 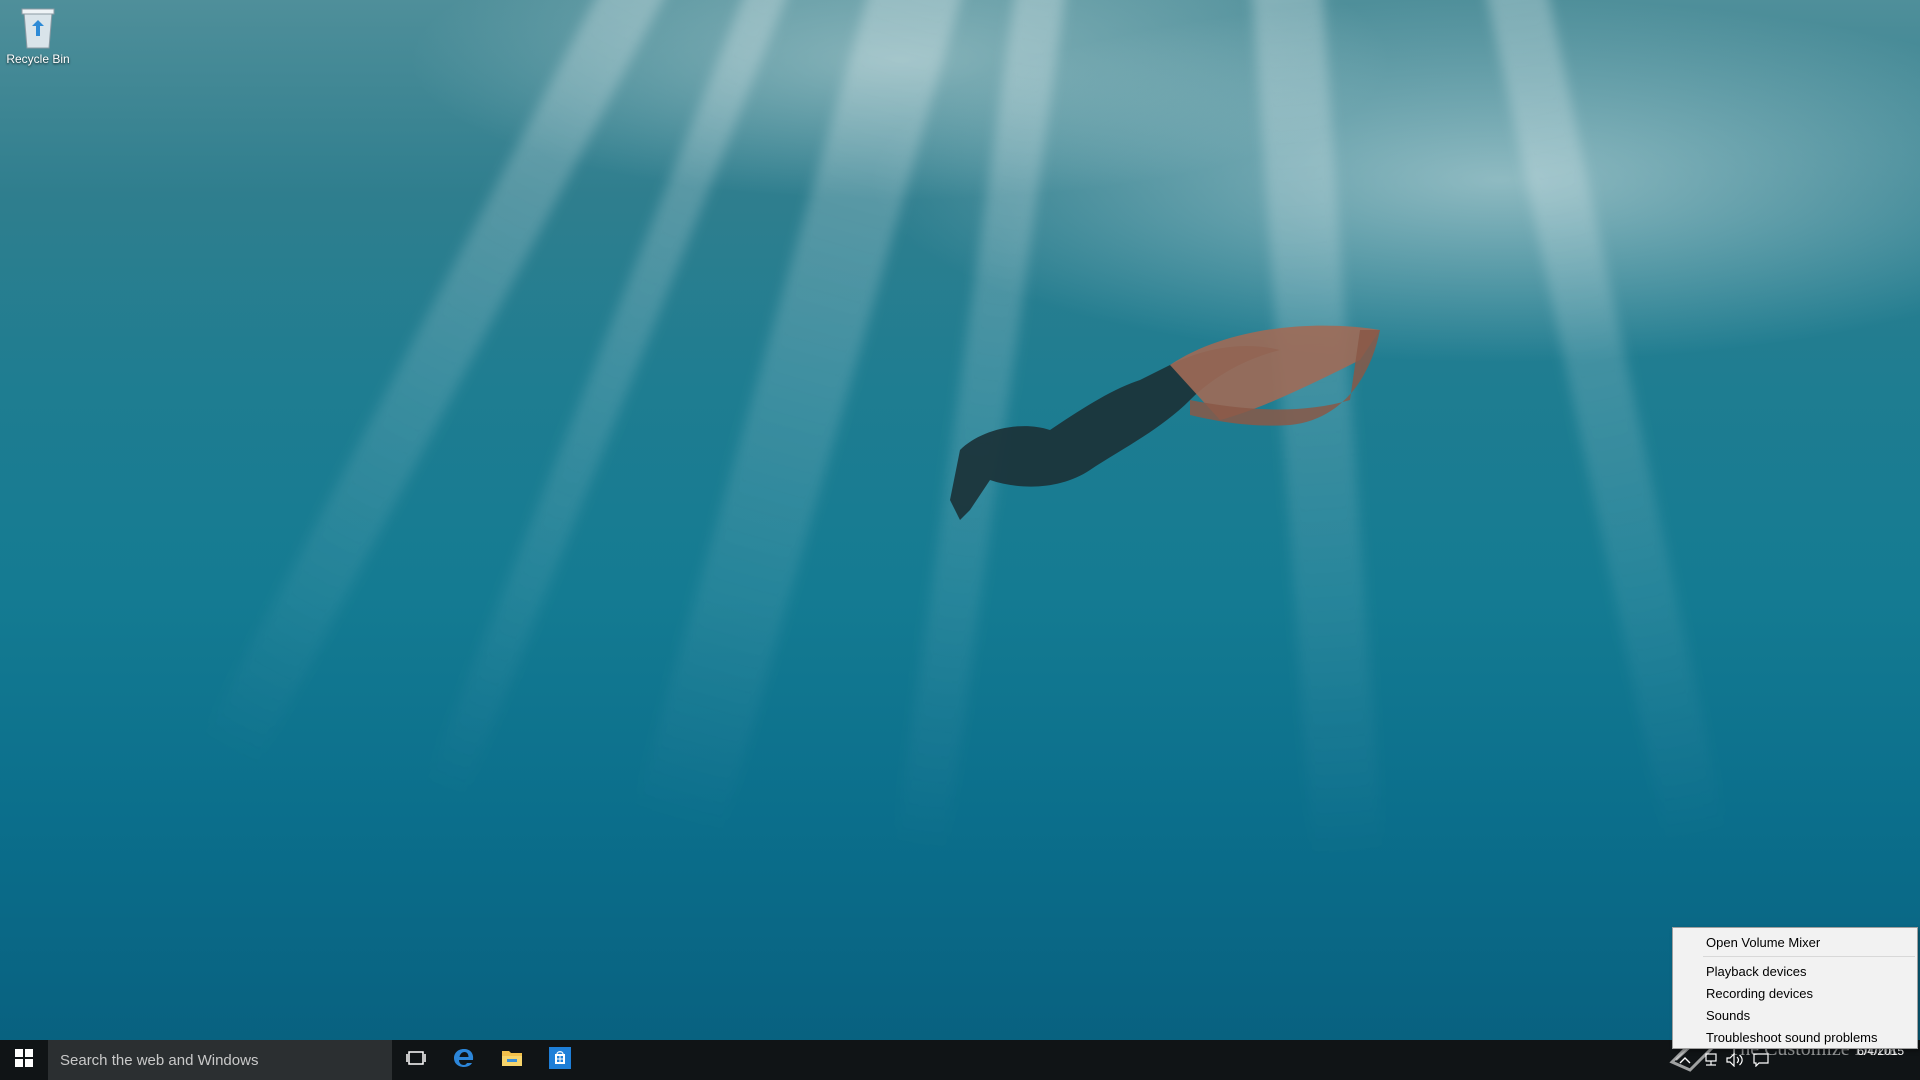 What do you see at coordinates (38, 59) in the screenshot?
I see `recycle-bin-label: Recycle Bin` at bounding box center [38, 59].